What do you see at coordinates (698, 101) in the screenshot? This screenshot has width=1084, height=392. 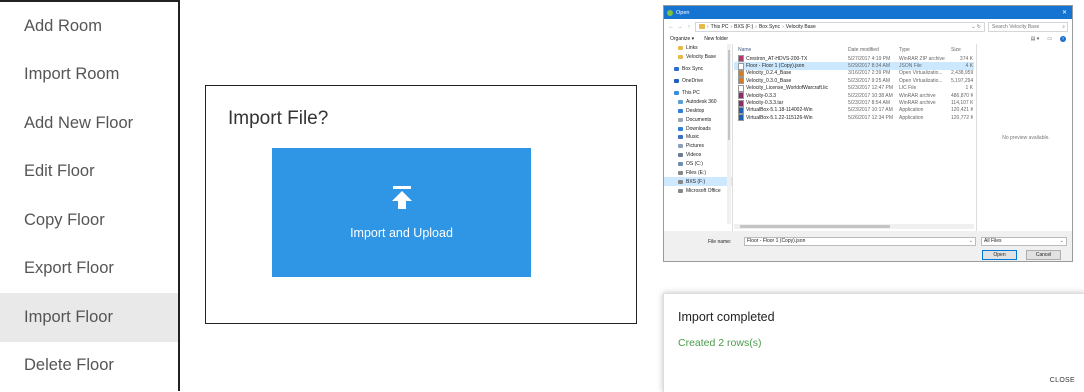 I see `nav-item-autodesk: Autodesk 360` at bounding box center [698, 101].